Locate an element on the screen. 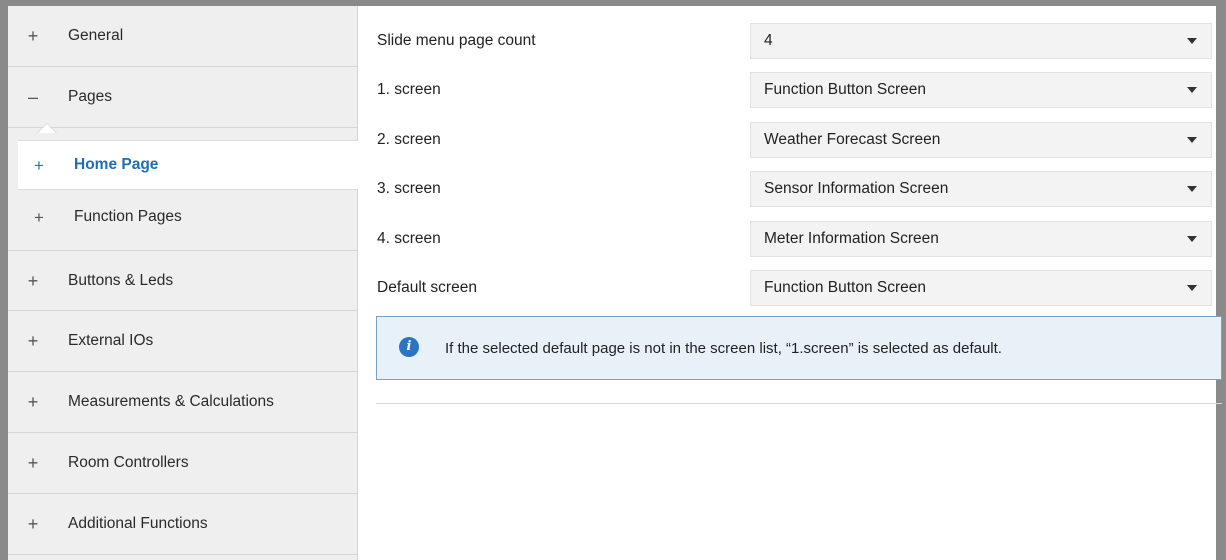 The width and height of the screenshot is (1226, 560). sidebar-subitem-function-pages: + Function Pages is located at coordinates (187, 217).